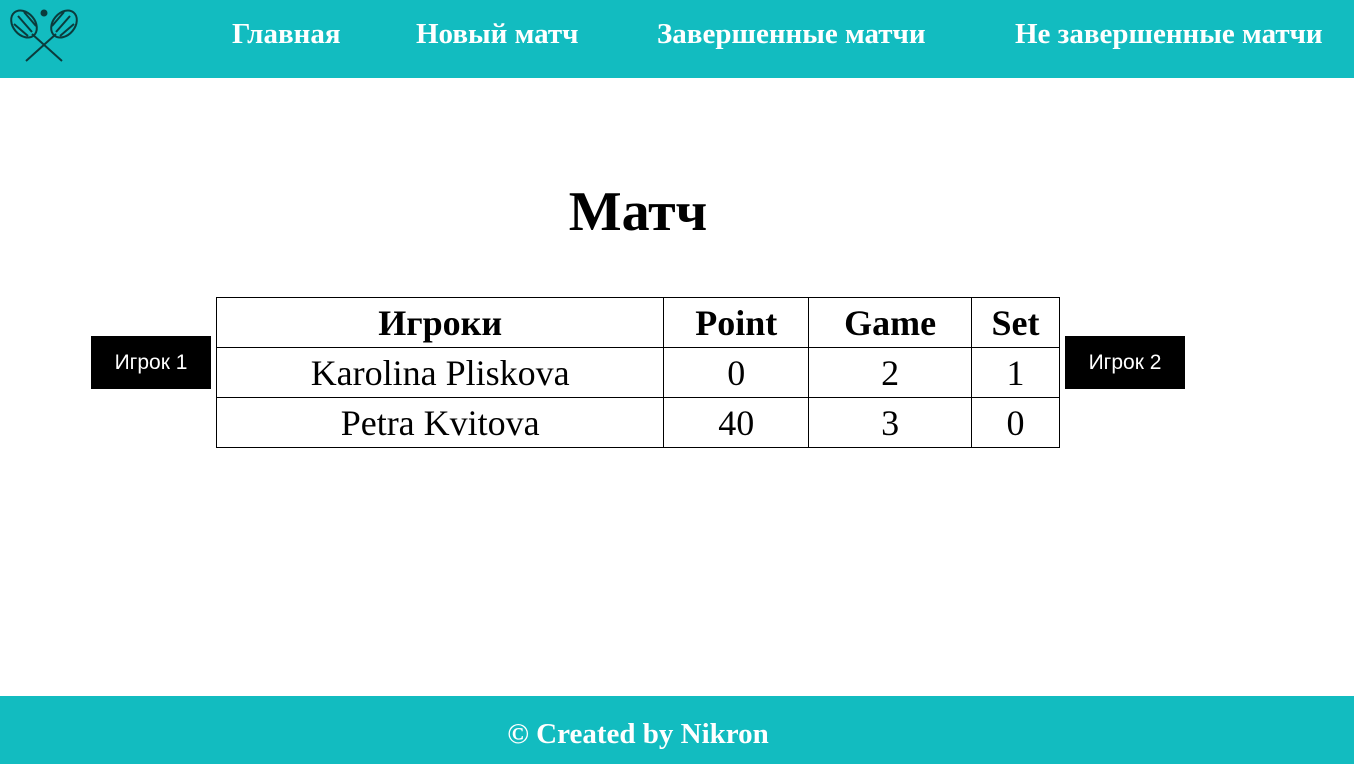  Describe the element at coordinates (44, 34) in the screenshot. I see `tennis-rackets-icon` at that location.